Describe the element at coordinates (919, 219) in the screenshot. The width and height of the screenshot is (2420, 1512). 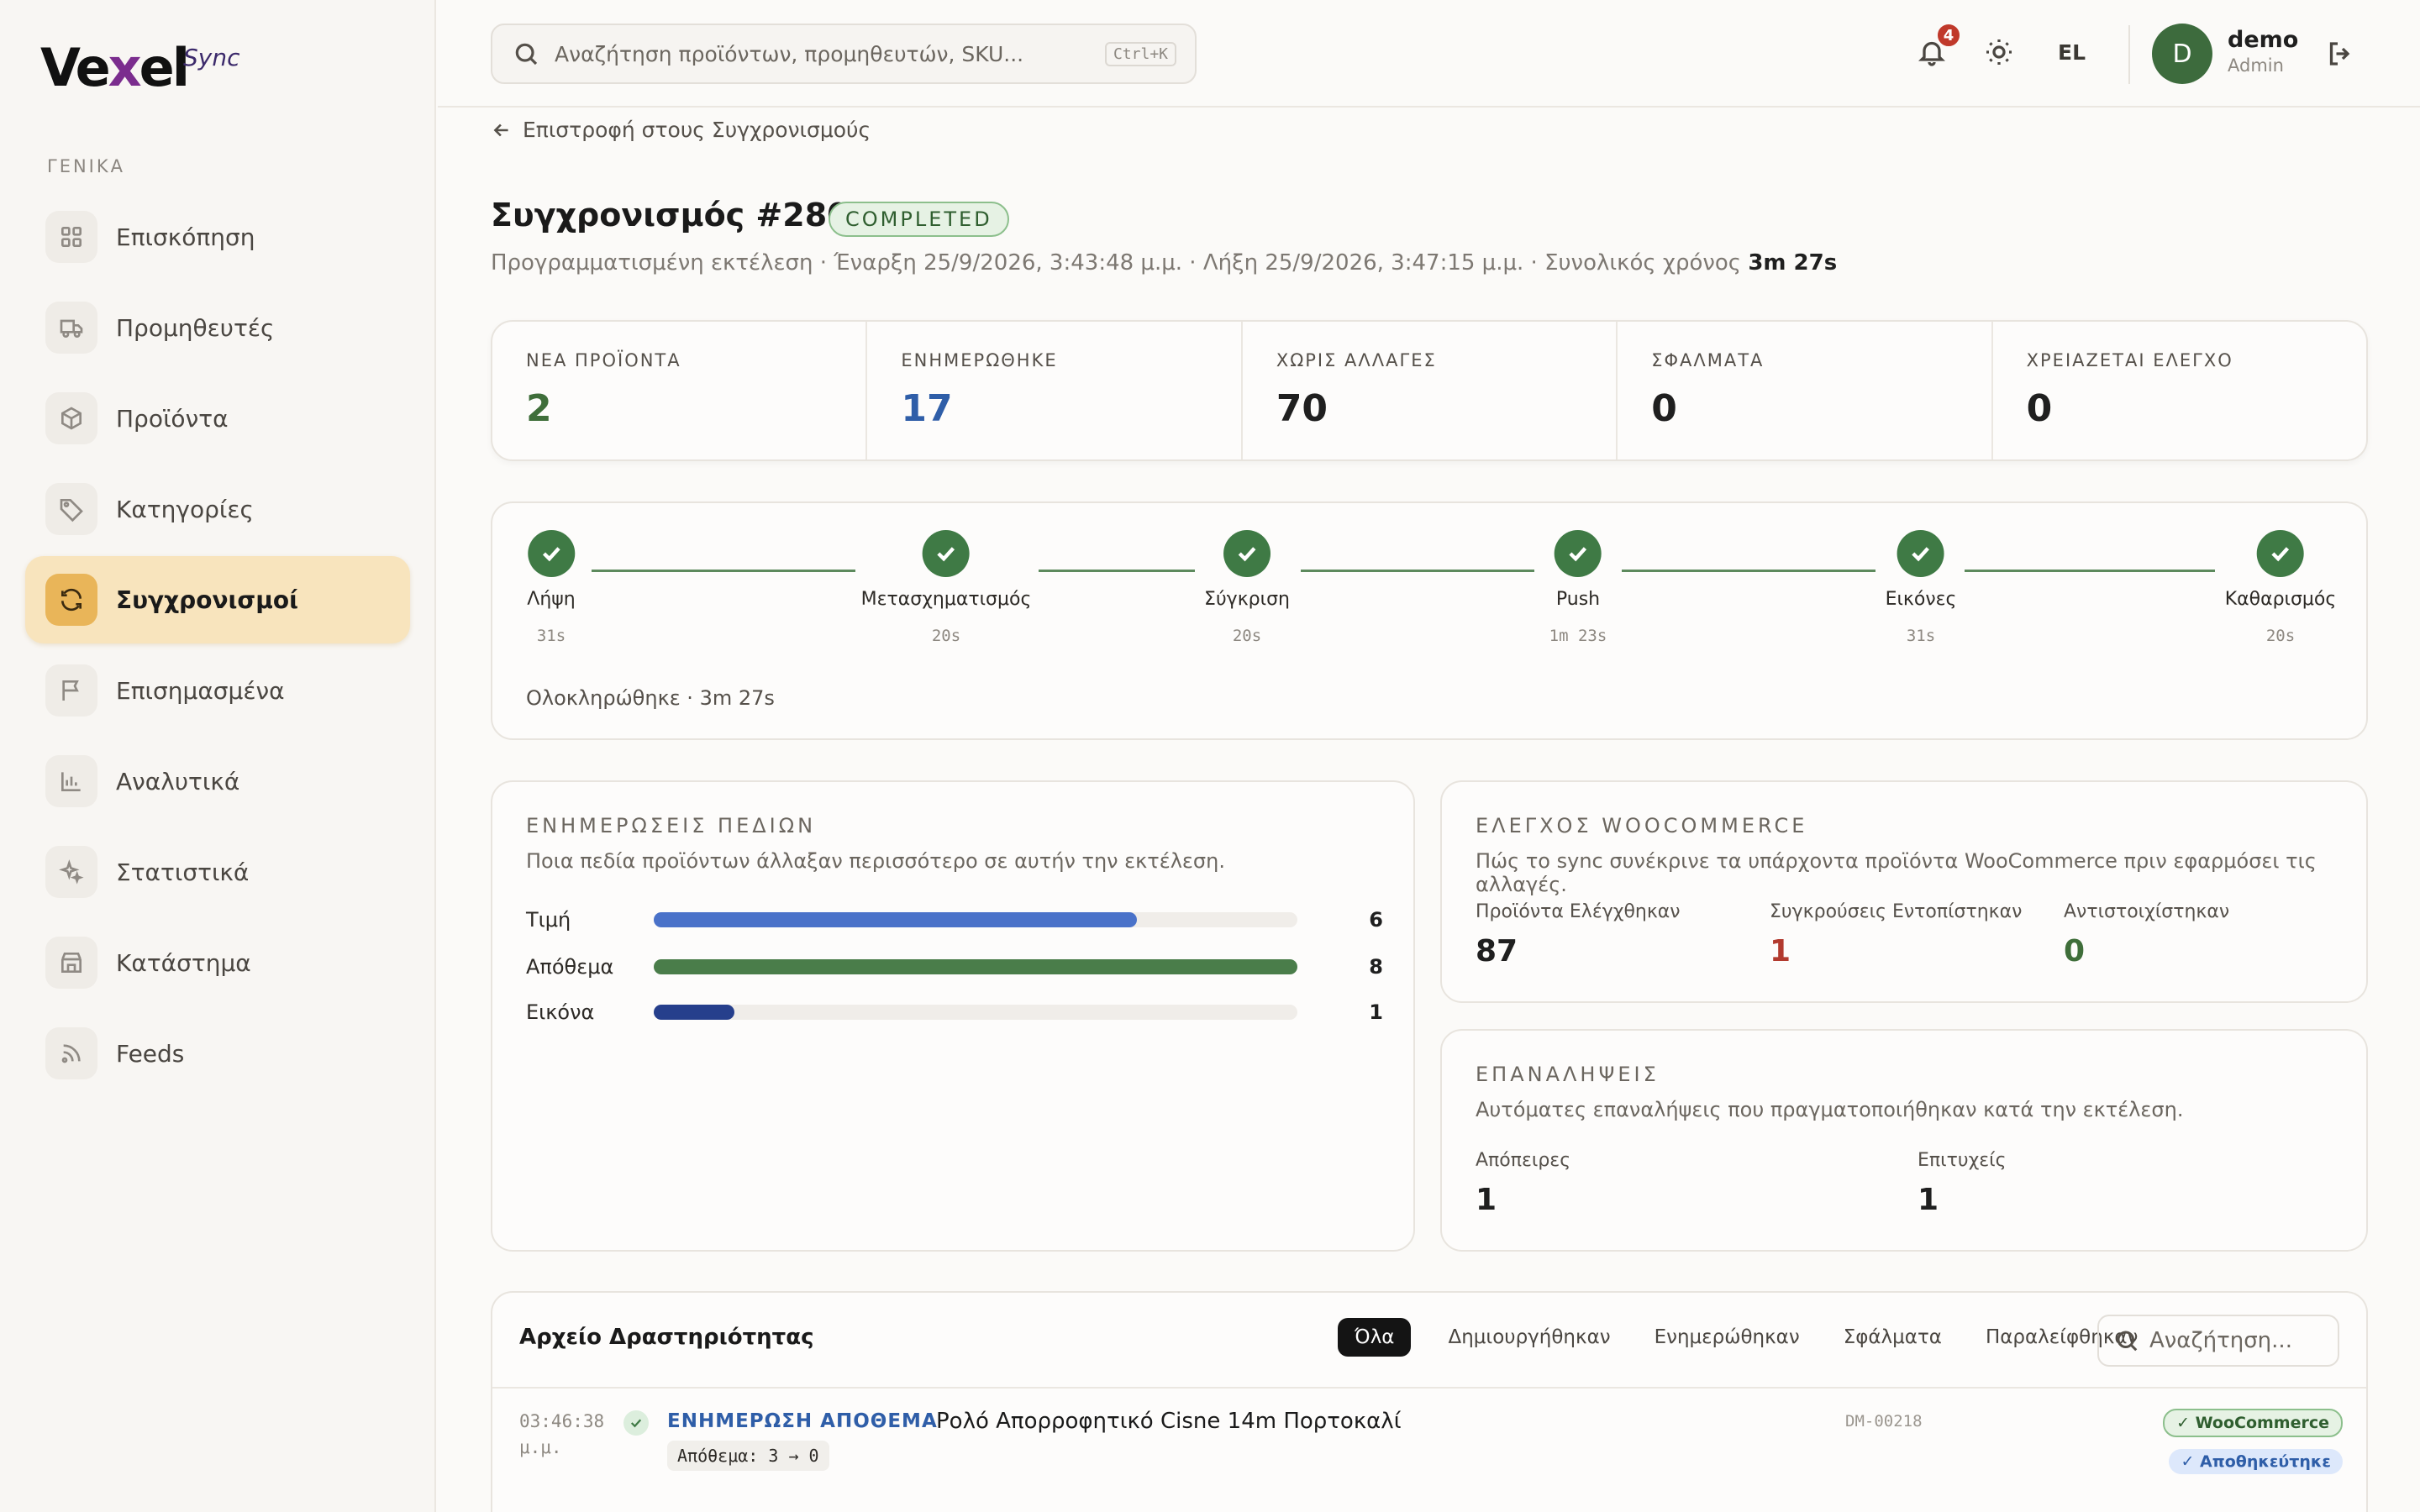
I see `status-badge: COMPLETED` at that location.